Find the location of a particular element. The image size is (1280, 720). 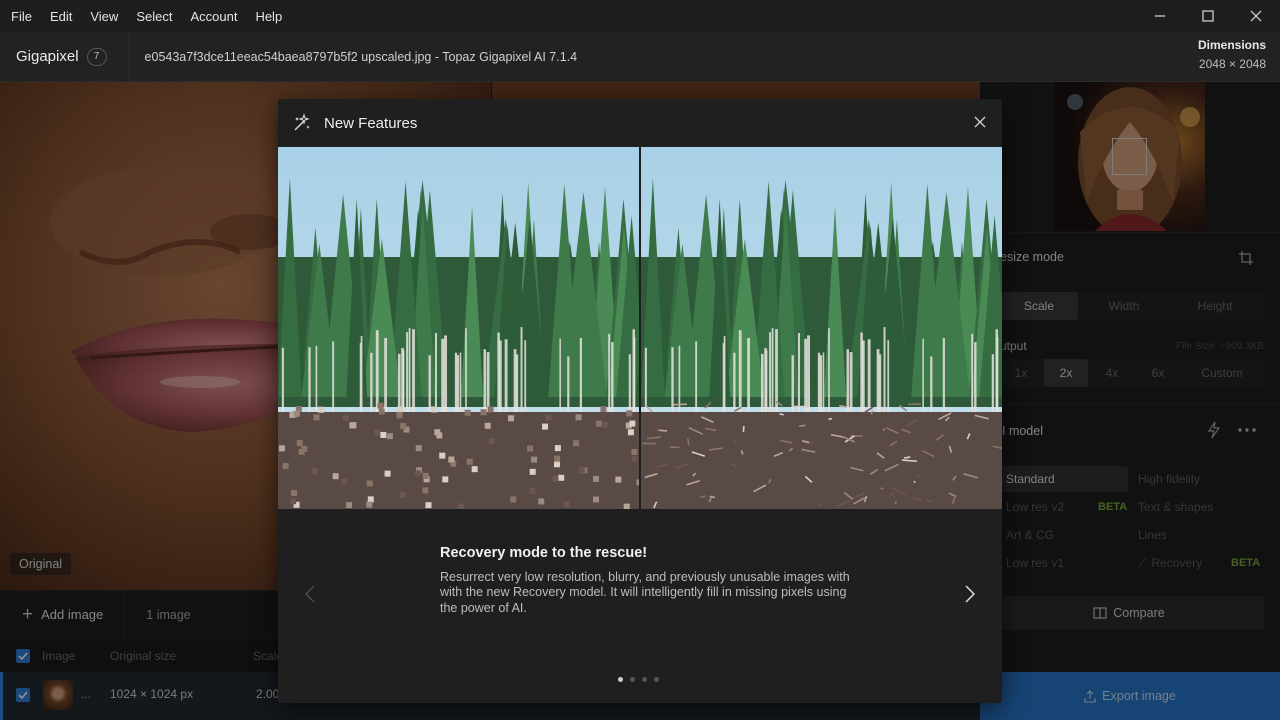

menu-help: Help is located at coordinates (268, 16).